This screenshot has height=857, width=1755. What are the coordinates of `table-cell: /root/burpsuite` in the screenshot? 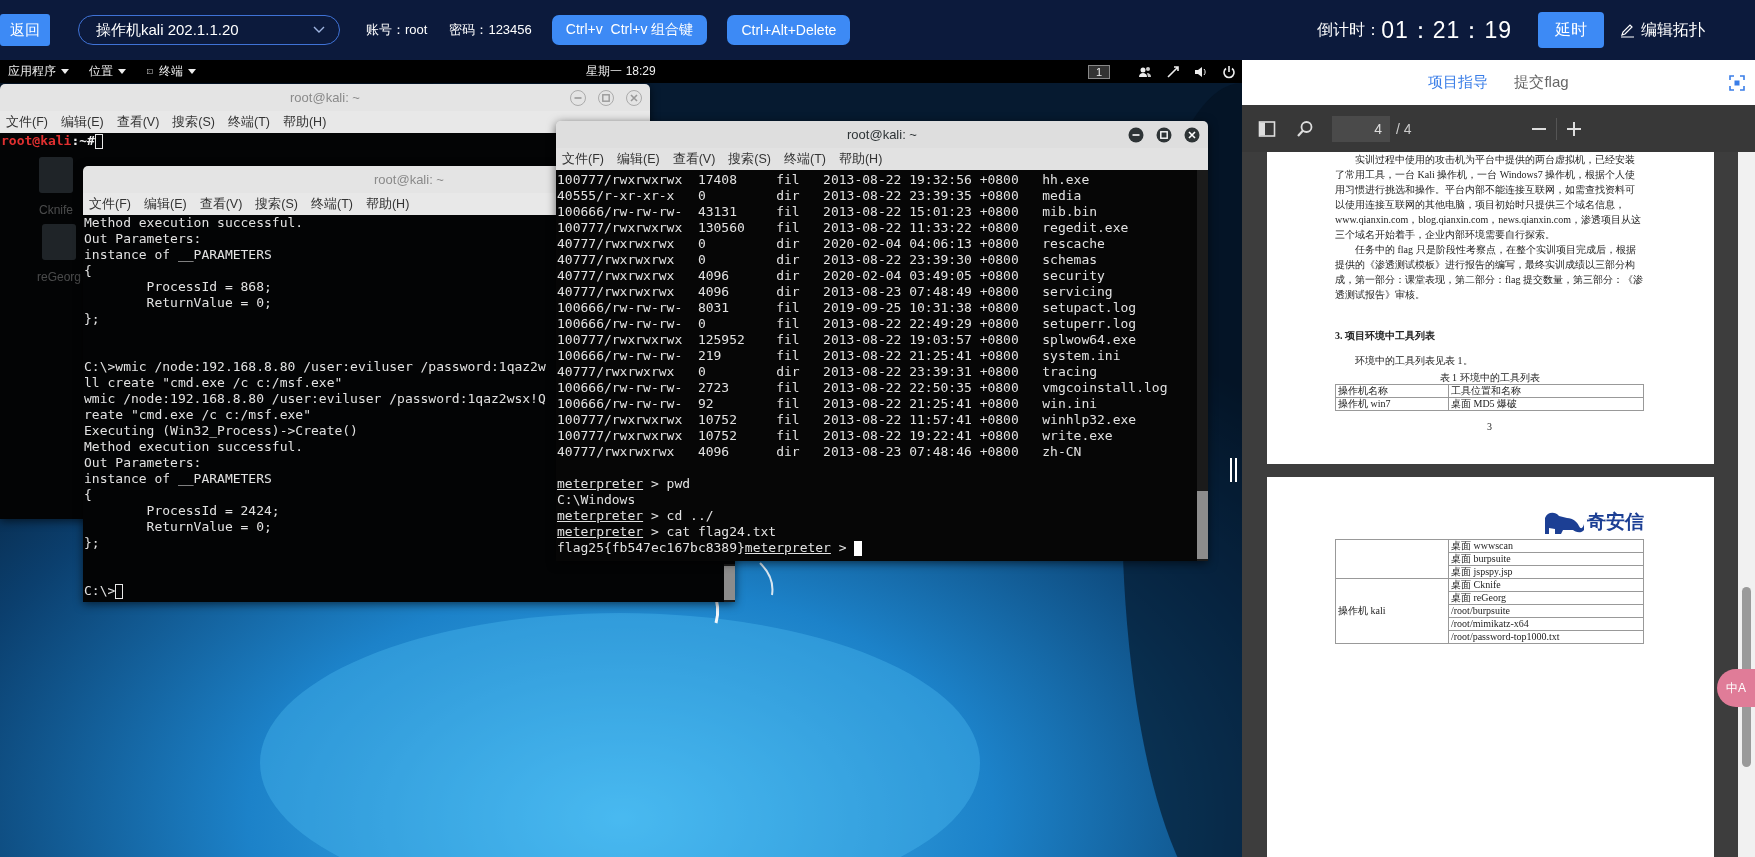 It's located at (1546, 611).